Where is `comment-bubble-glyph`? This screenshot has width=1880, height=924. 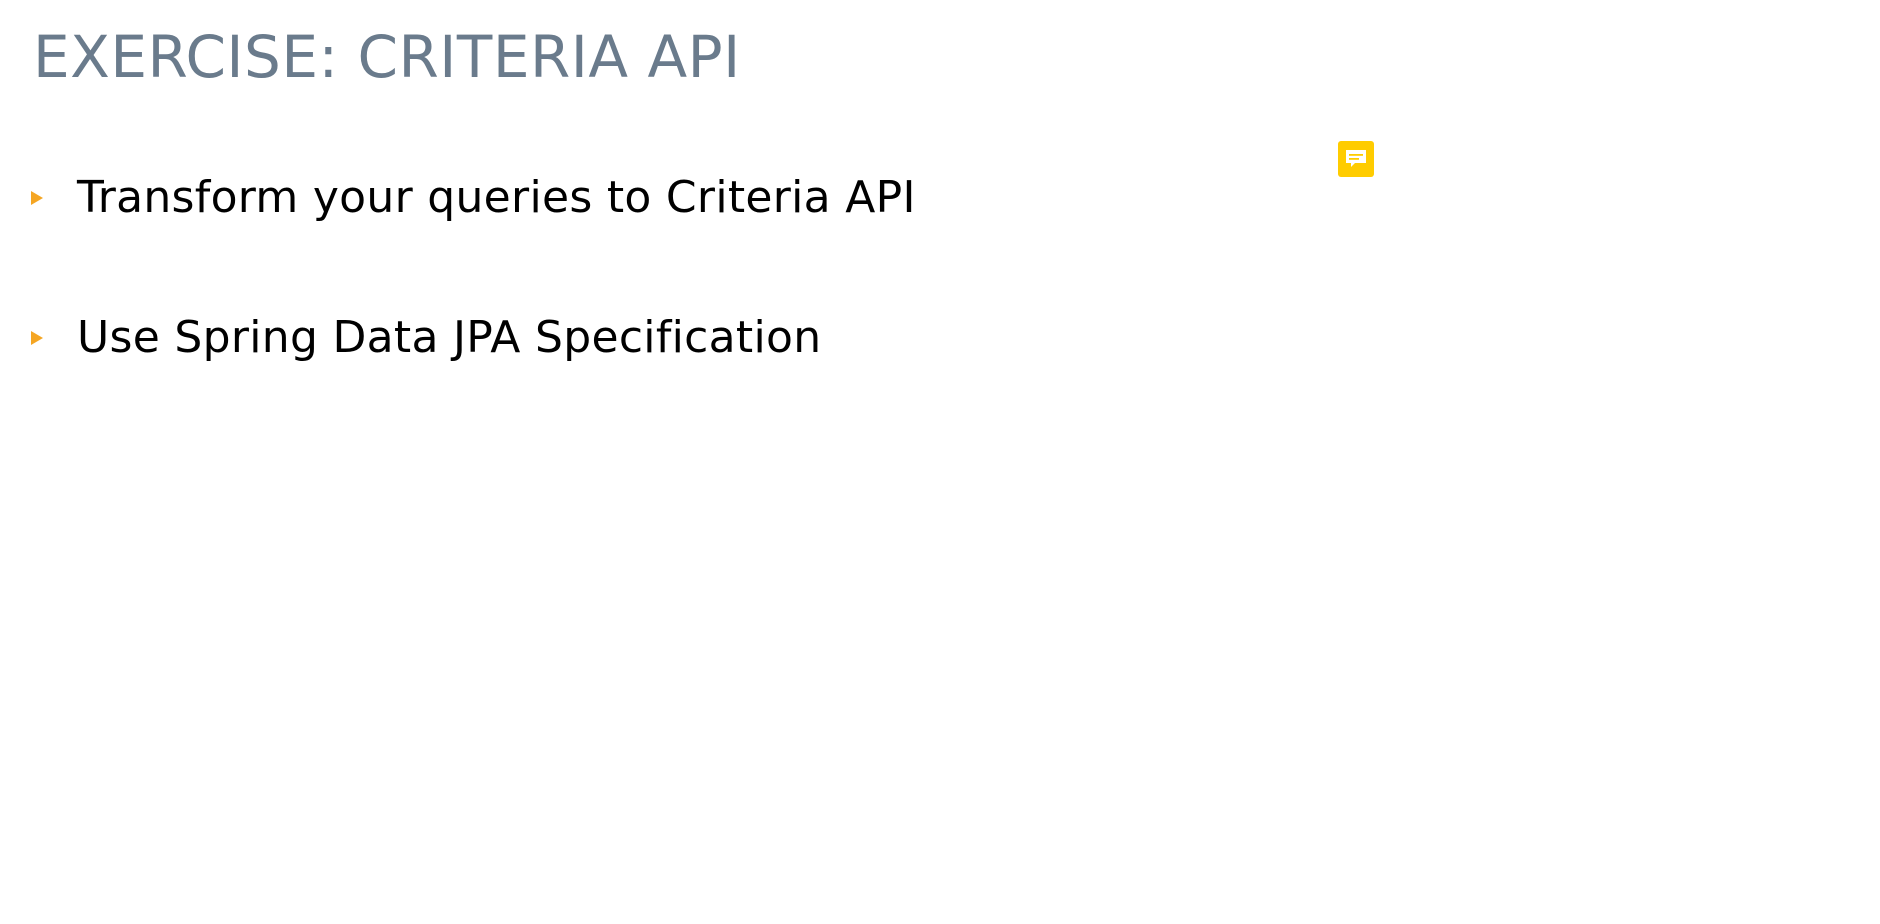 comment-bubble-glyph is located at coordinates (1356, 158).